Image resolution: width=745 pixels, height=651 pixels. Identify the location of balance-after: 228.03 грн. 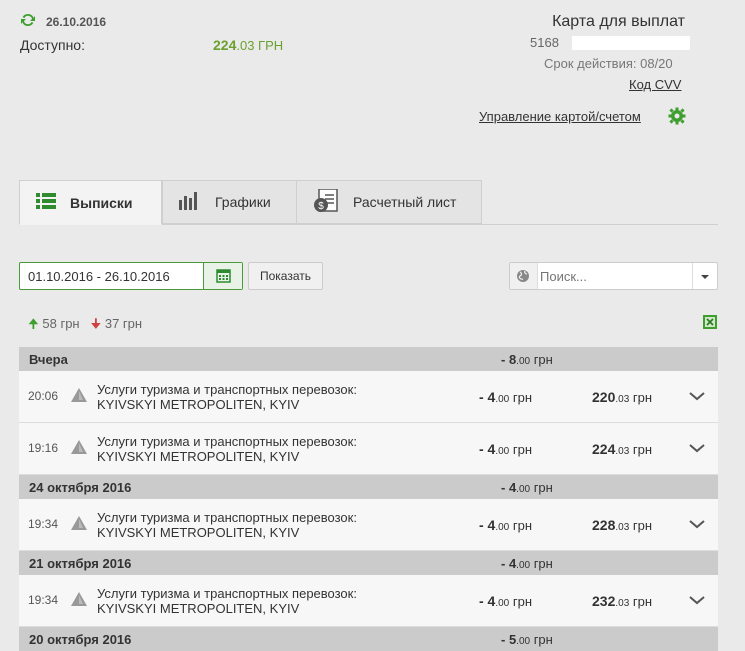
(622, 525).